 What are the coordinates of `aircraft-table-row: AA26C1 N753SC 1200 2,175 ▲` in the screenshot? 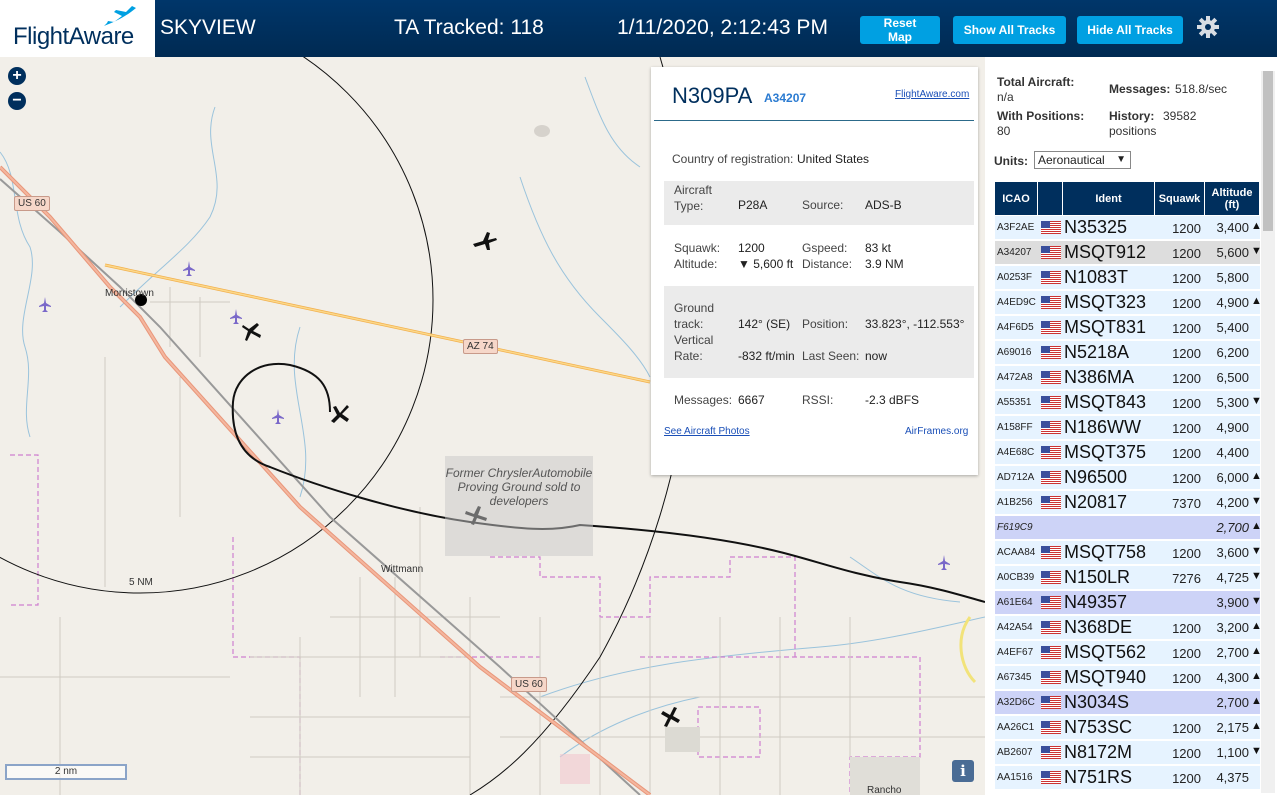 It's located at (1128, 728).